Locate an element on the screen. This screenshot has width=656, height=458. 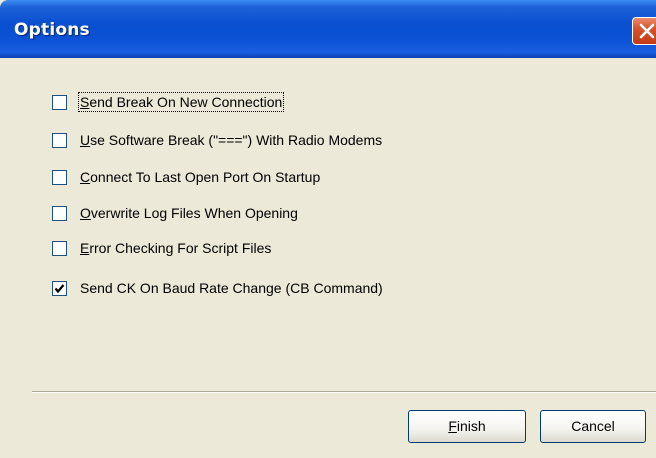
checkmark-icon is located at coordinates (59, 288).